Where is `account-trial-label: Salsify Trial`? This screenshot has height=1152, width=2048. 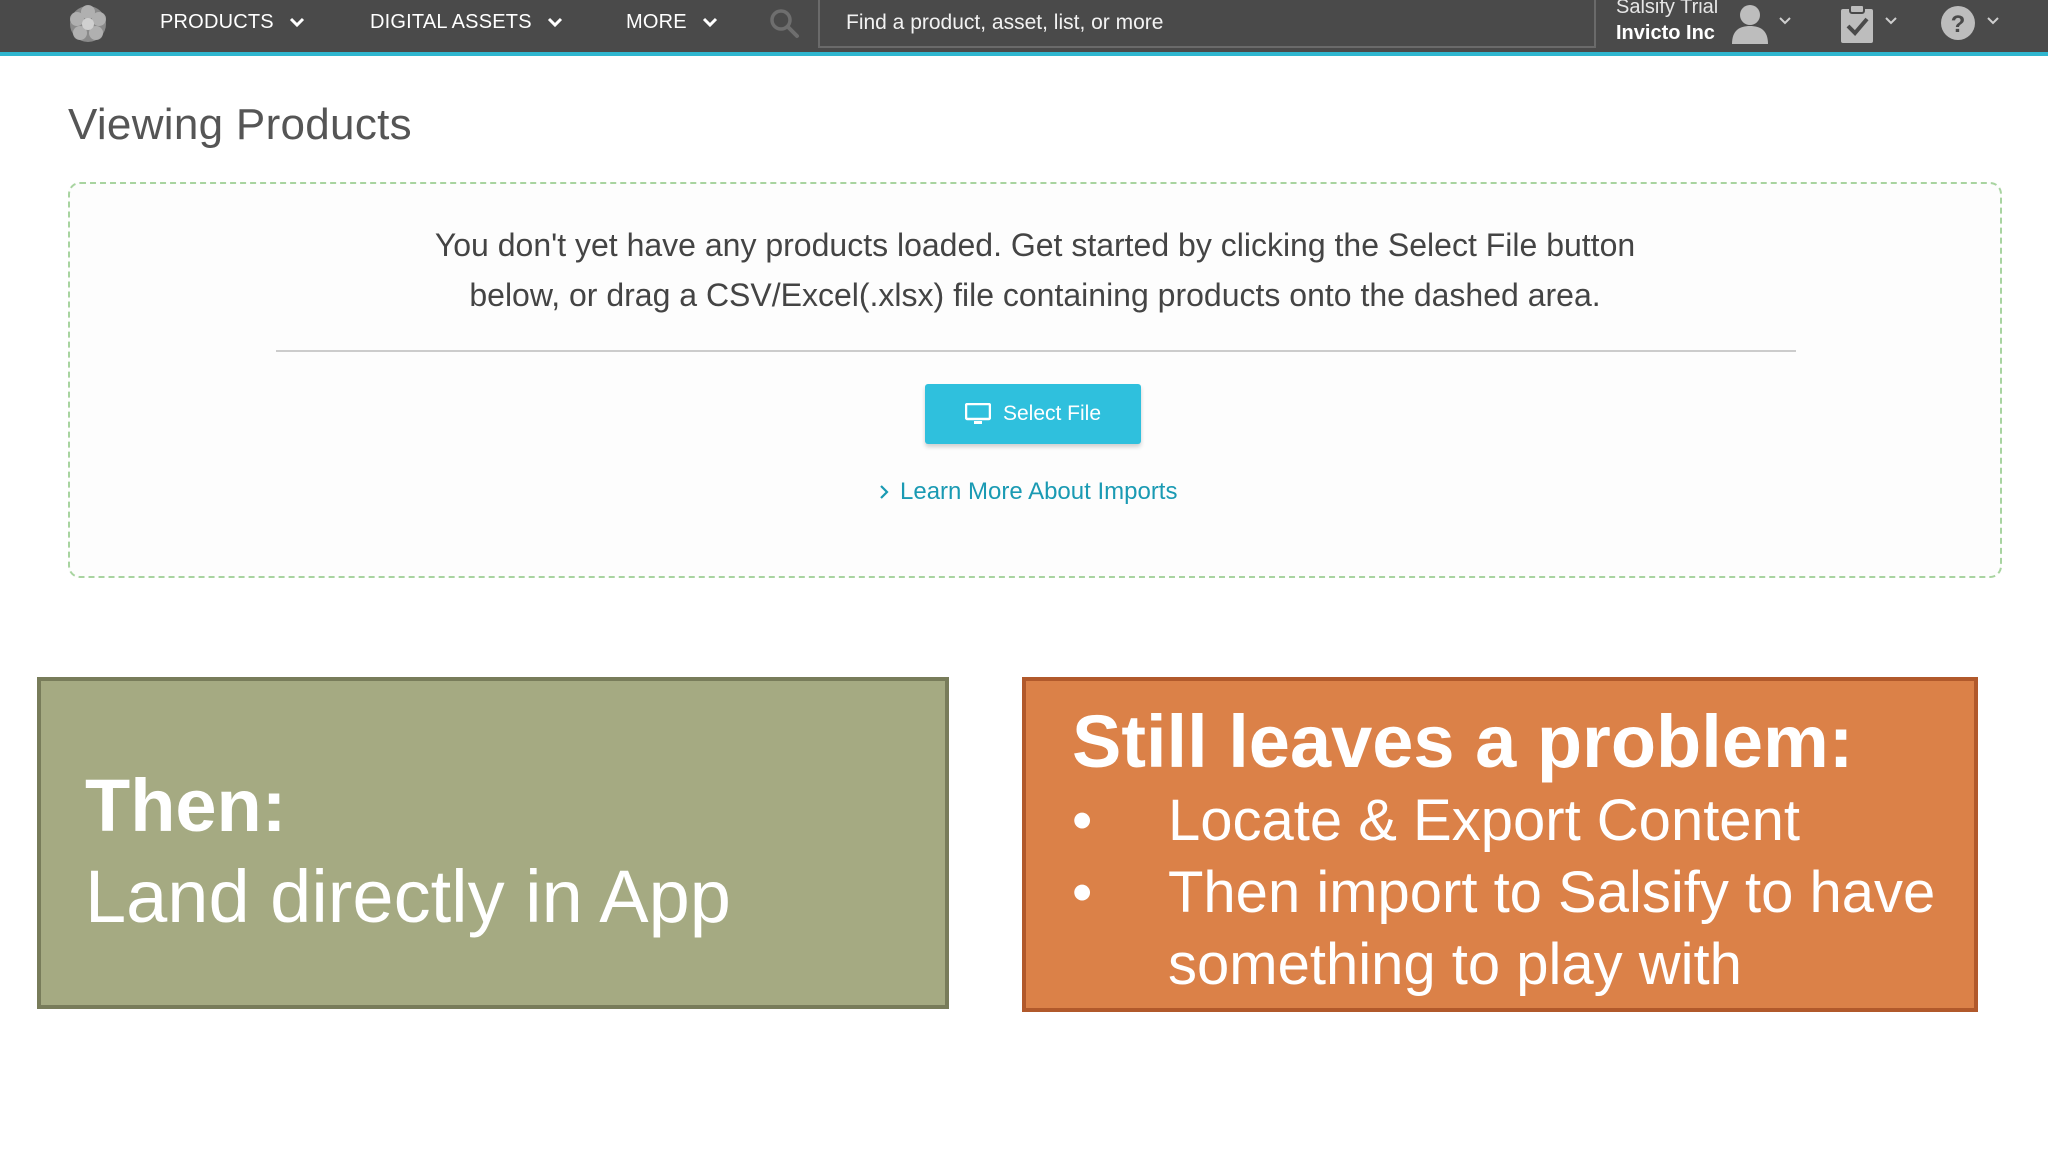 account-trial-label: Salsify Trial is located at coordinates (1667, 9).